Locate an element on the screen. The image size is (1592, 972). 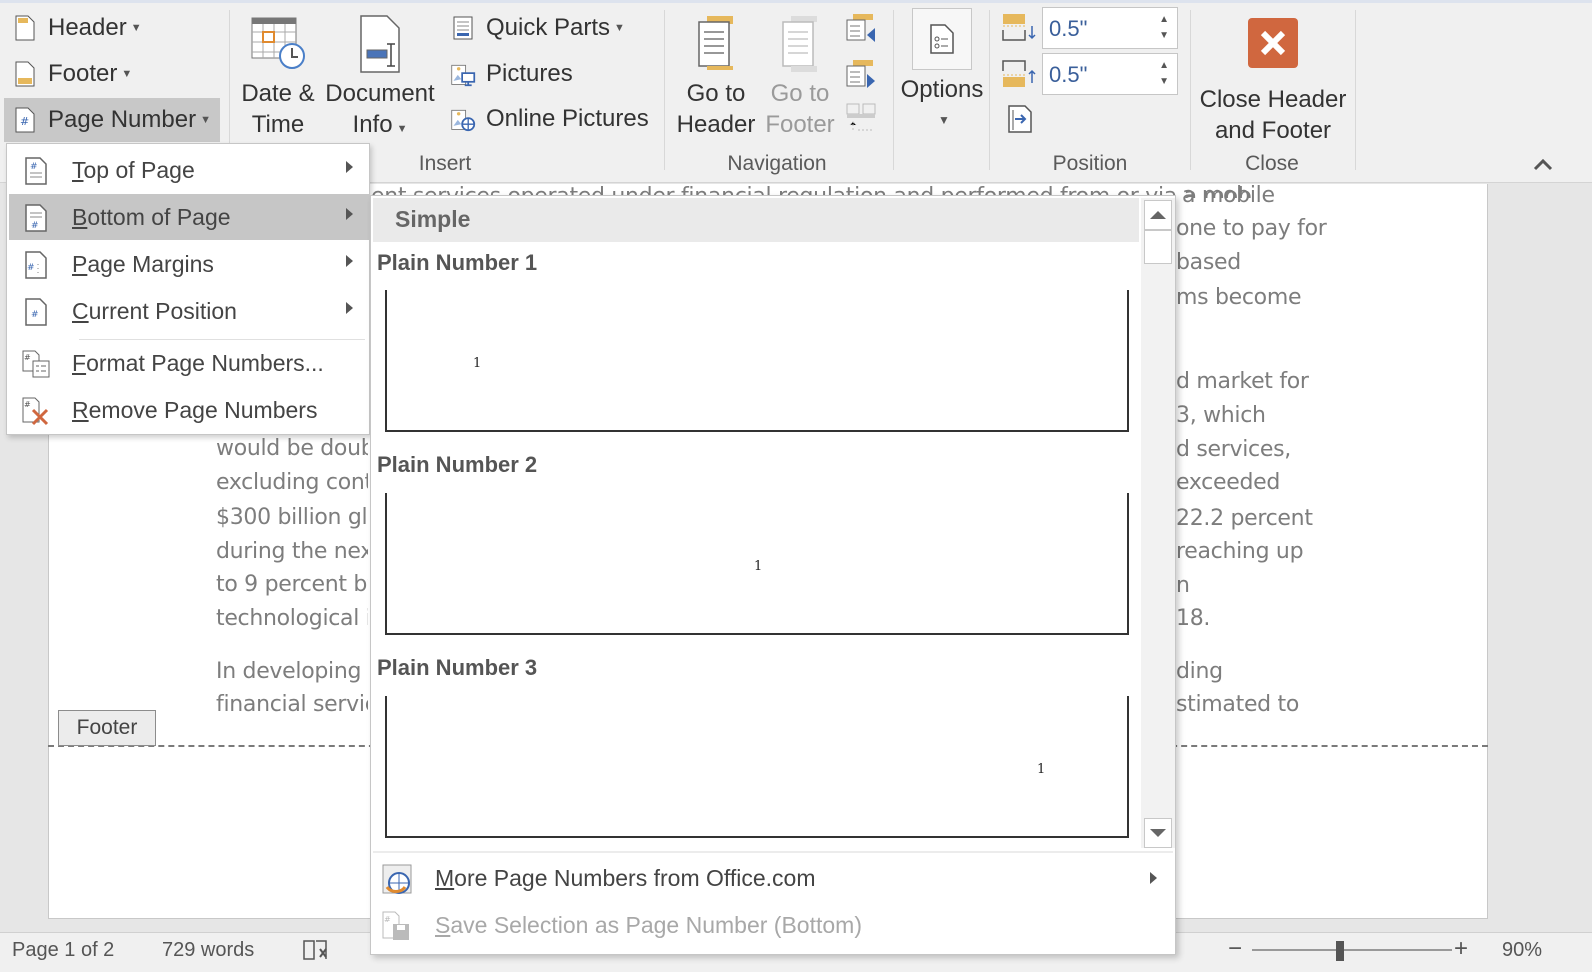
zoom-in-button: + is located at coordinates (1461, 949).